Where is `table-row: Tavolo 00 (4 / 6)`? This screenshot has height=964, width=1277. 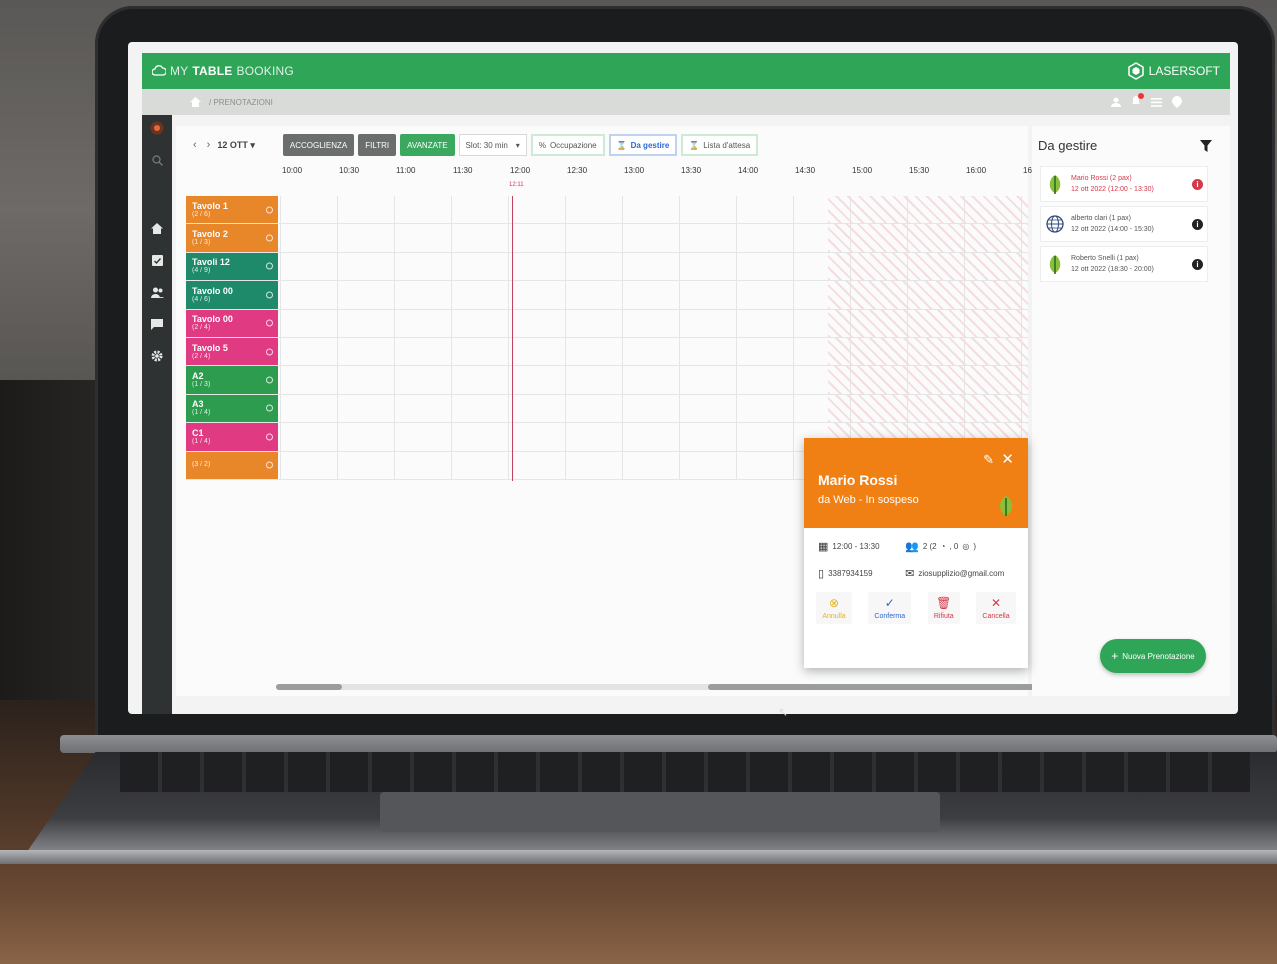 table-row: Tavolo 00 (4 / 6) is located at coordinates (607, 295).